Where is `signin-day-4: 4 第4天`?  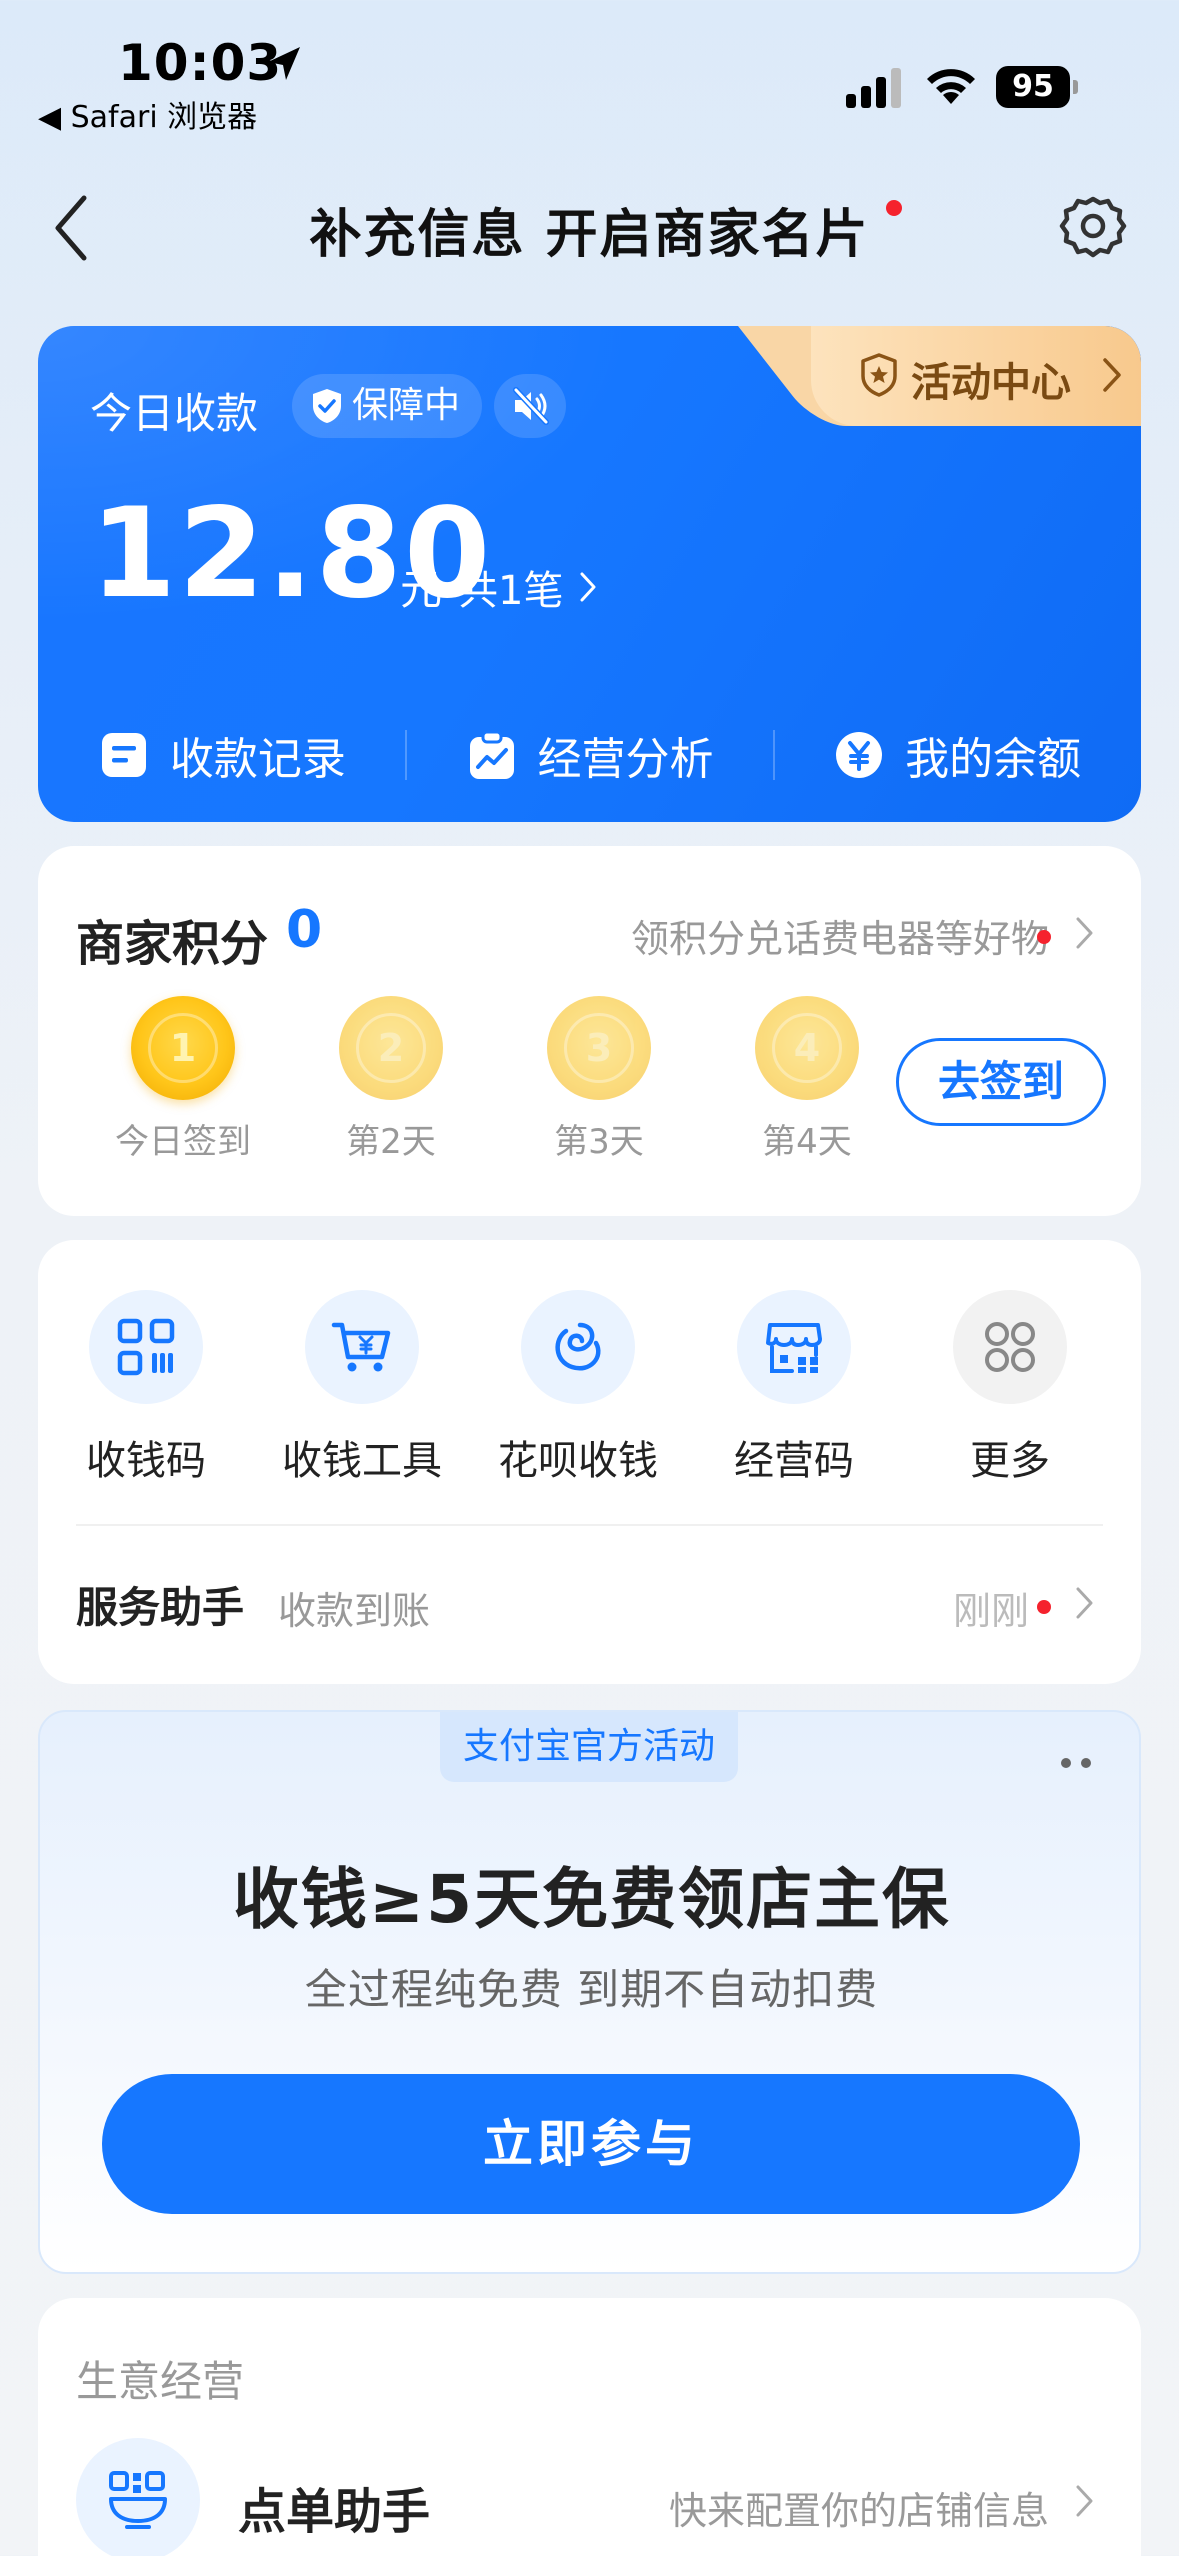
signin-day-4: 4 第4天 is located at coordinates (807, 1079).